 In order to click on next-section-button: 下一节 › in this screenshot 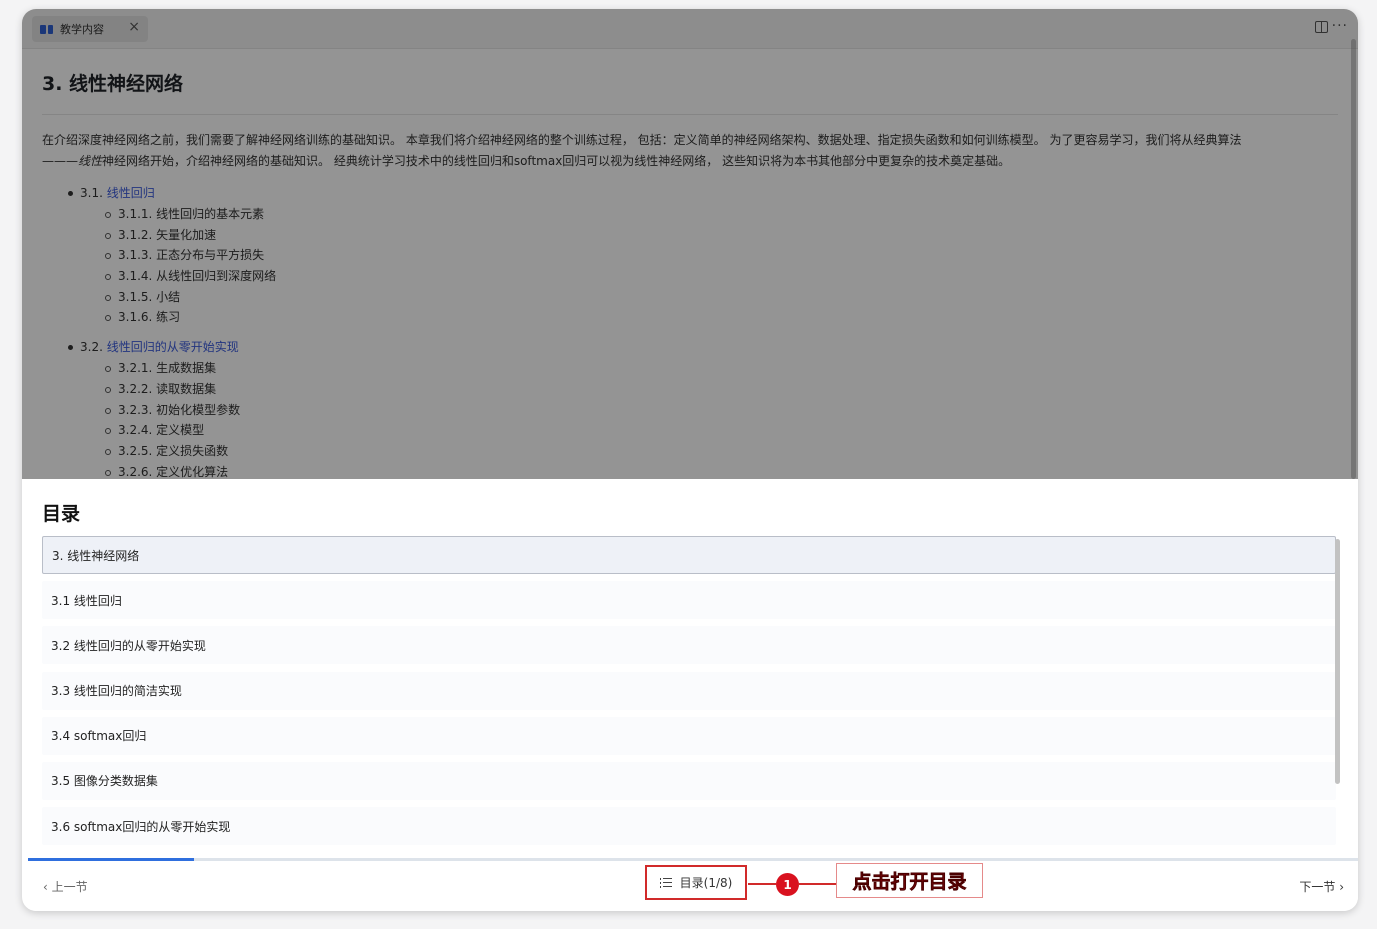, I will do `click(1321, 886)`.